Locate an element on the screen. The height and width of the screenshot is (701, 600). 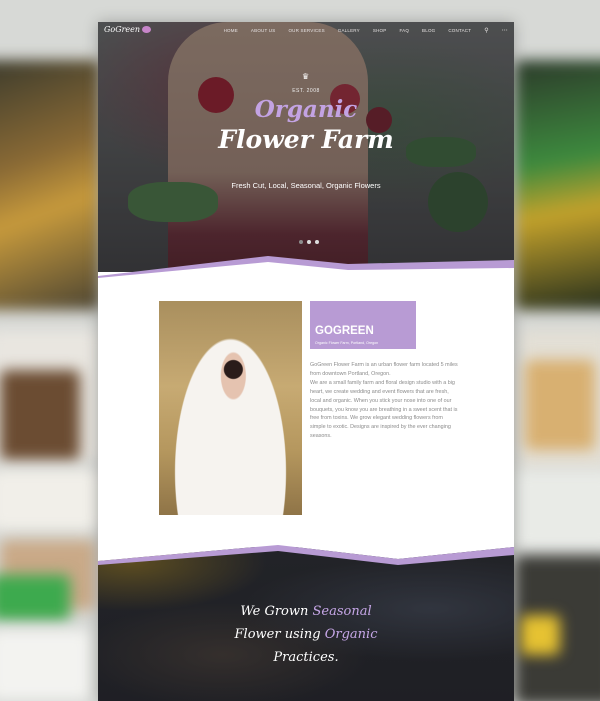
purple-divider-top is located at coordinates (306, 268).